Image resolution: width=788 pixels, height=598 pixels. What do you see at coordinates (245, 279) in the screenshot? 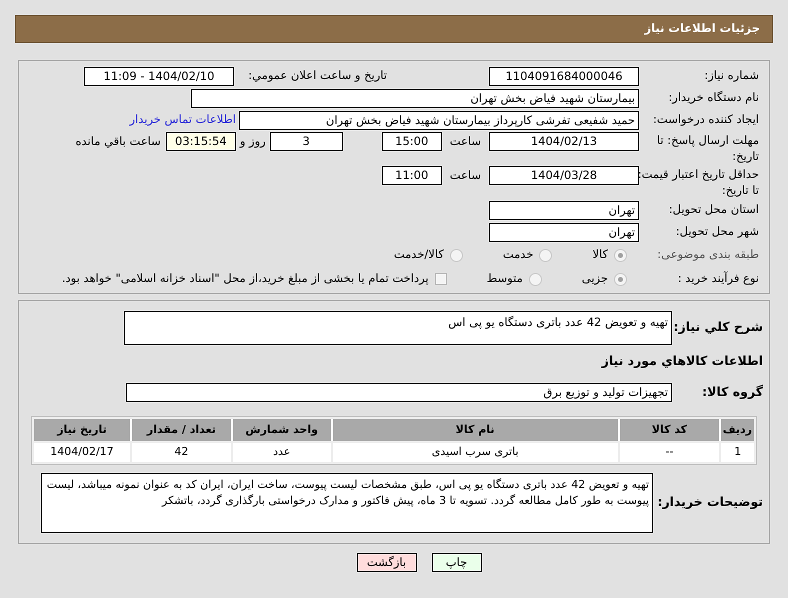
I see `payment-note: پرداخت تمام یا بخشی از مبلغ خرید،از محل "اسناد خزانه اسلامی" خواهد بود.` at bounding box center [245, 279].